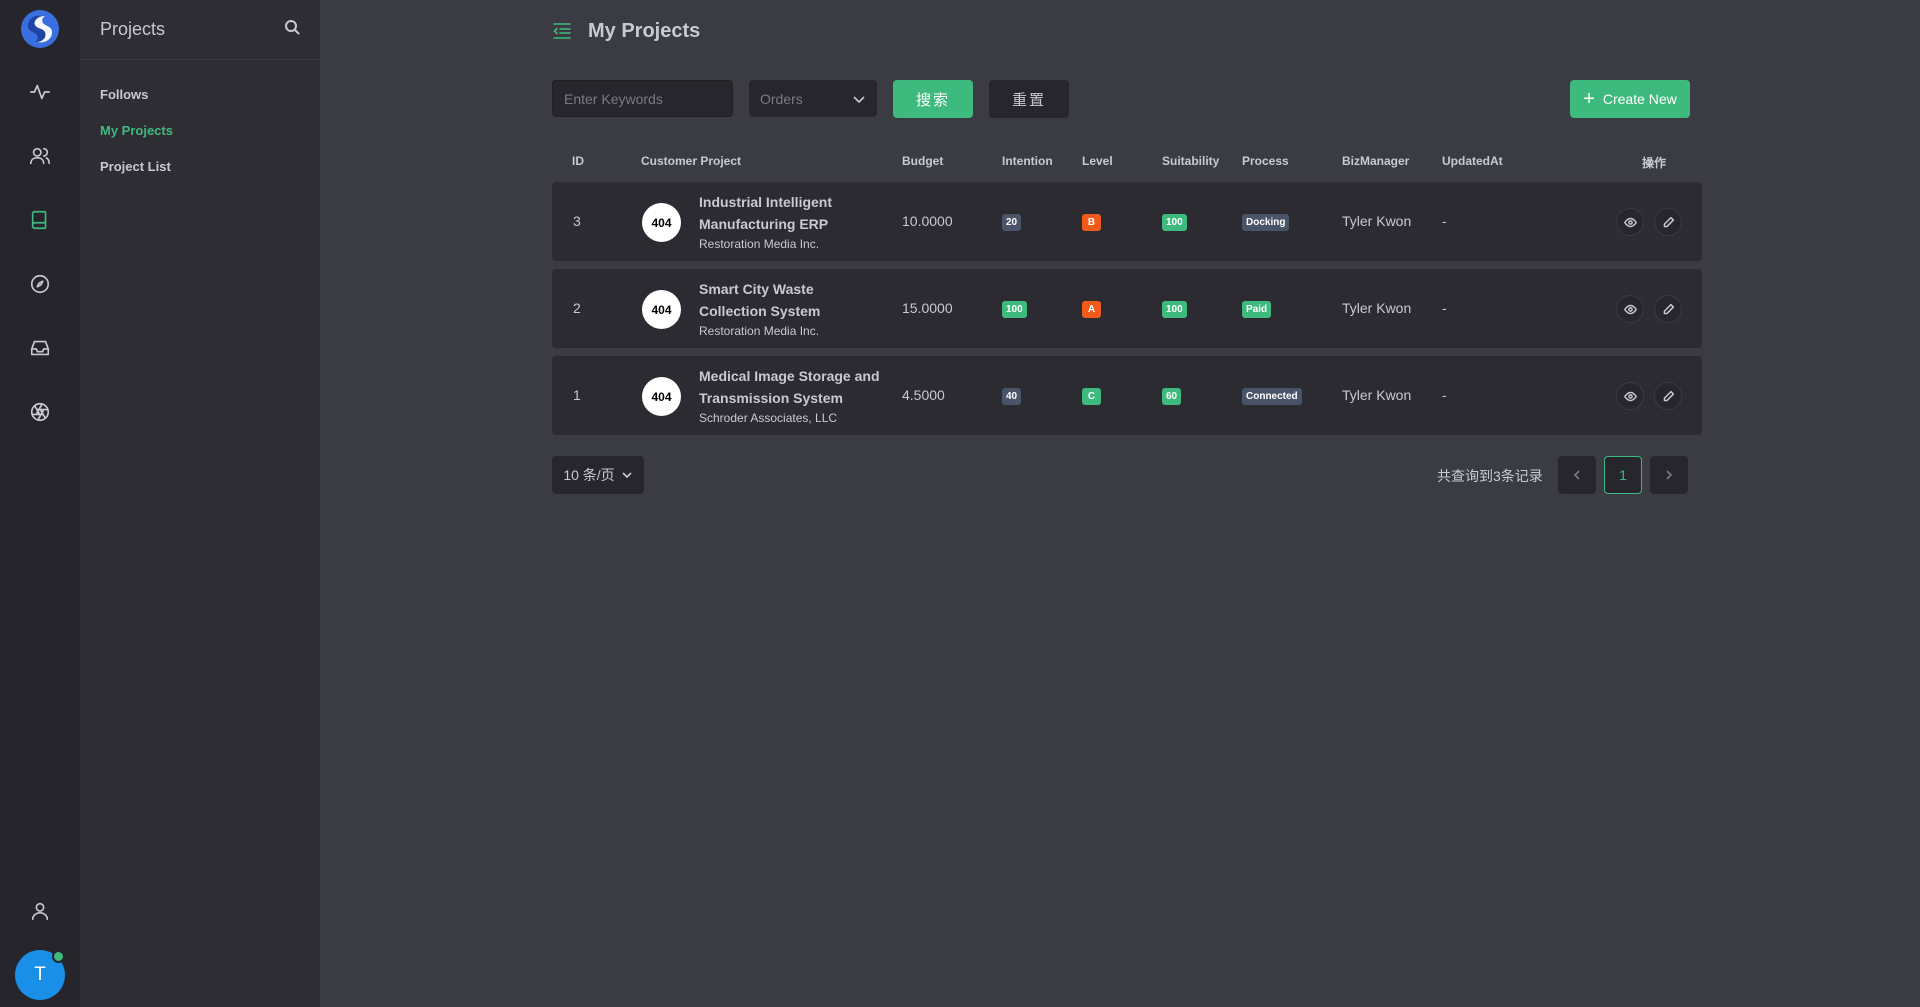 The height and width of the screenshot is (1007, 1920). I want to click on user-icon, so click(40, 911).